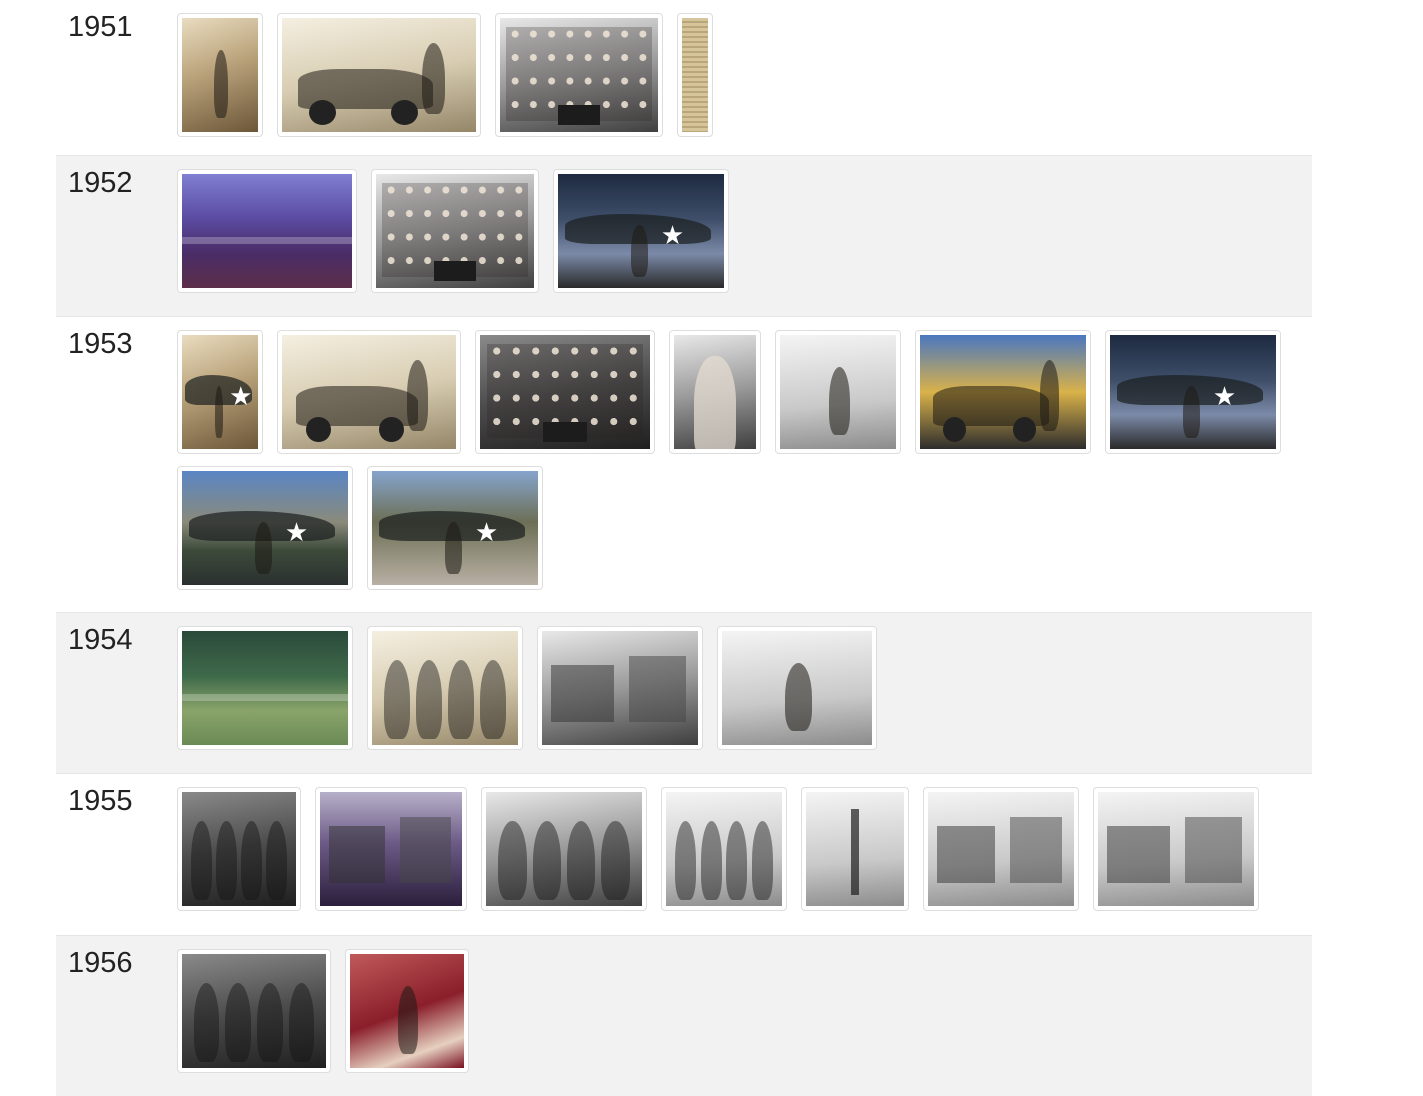 This screenshot has height=1096, width=1423. I want to click on year-label: 1953, so click(100, 344).